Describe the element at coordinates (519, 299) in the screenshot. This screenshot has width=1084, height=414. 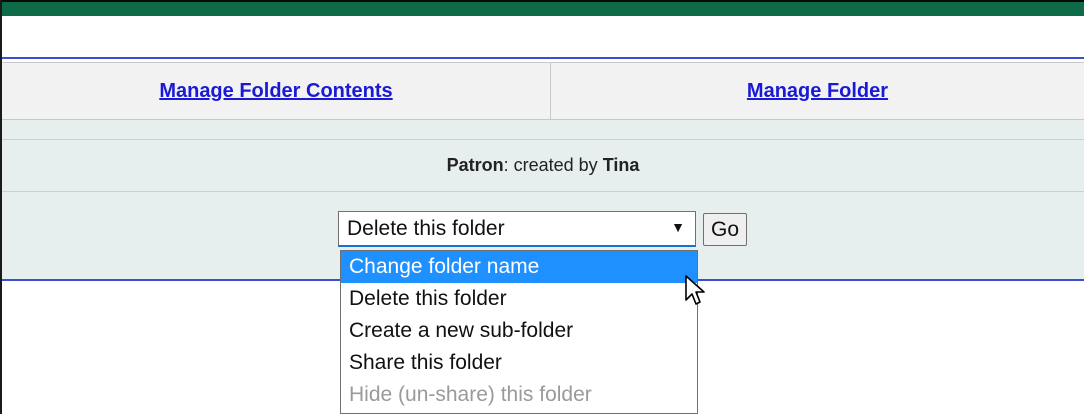
I see `option-delete-folder: Delete this folder` at that location.